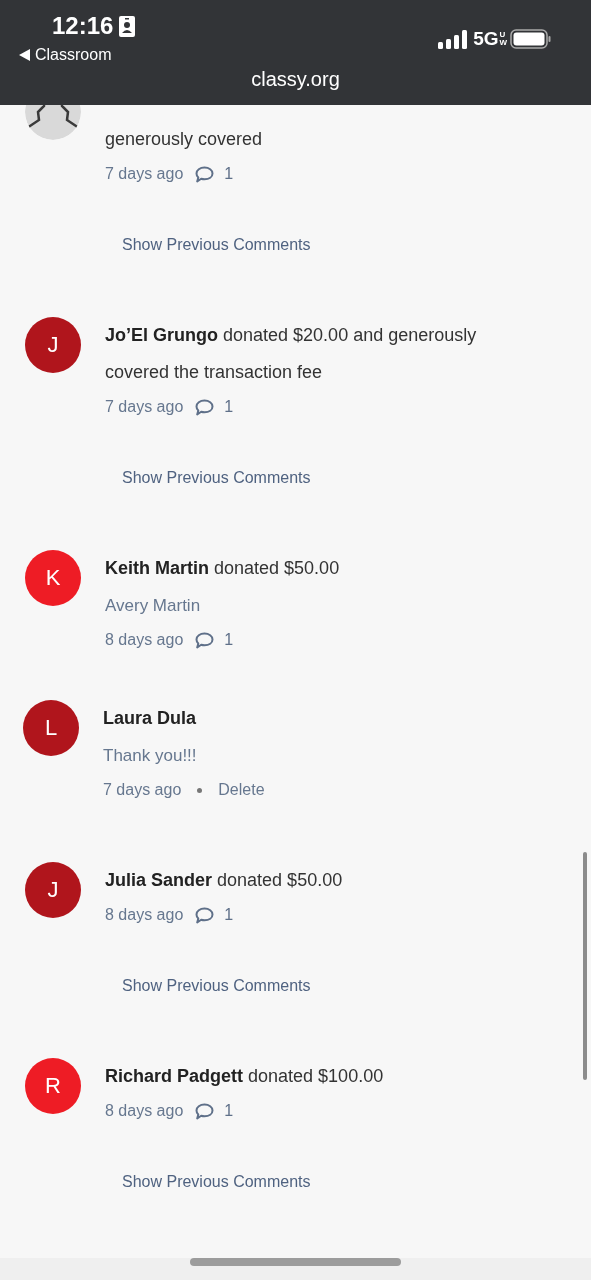  I want to click on back-link: Classroom, so click(65, 55).